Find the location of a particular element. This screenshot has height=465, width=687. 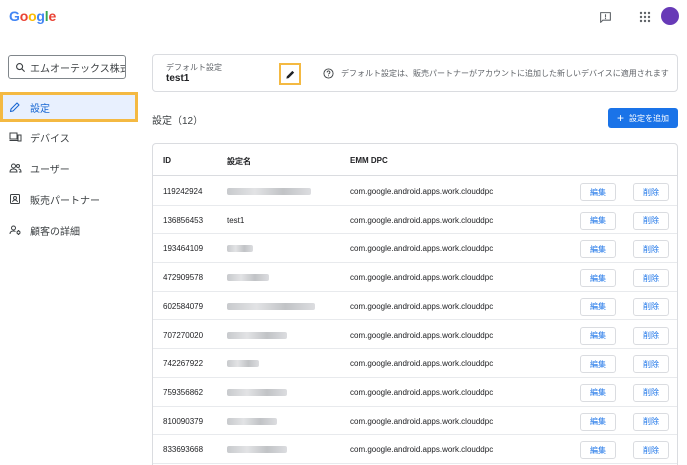

row-id: 602584079 is located at coordinates (183, 306).